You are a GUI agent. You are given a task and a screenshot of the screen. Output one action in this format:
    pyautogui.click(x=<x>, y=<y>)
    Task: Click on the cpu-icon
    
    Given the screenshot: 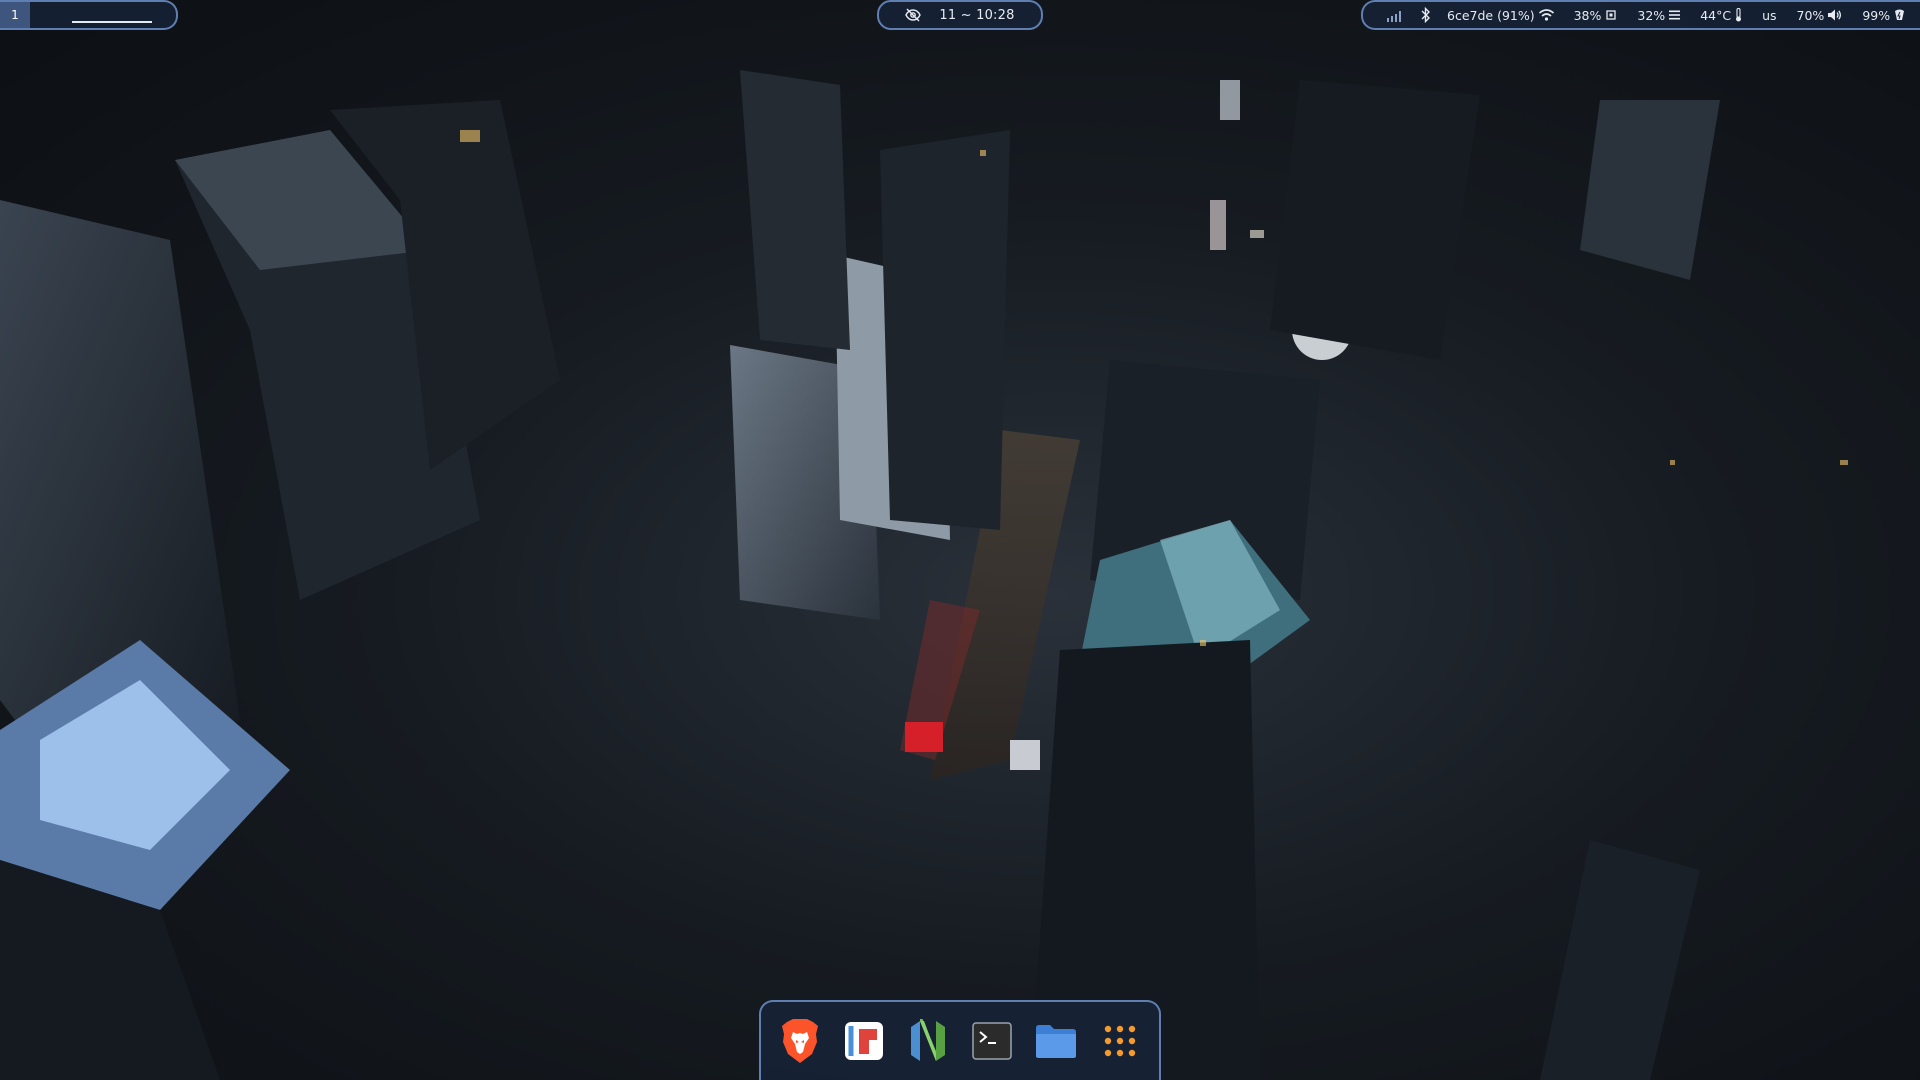 What is the action you would take?
    pyautogui.click(x=1611, y=15)
    